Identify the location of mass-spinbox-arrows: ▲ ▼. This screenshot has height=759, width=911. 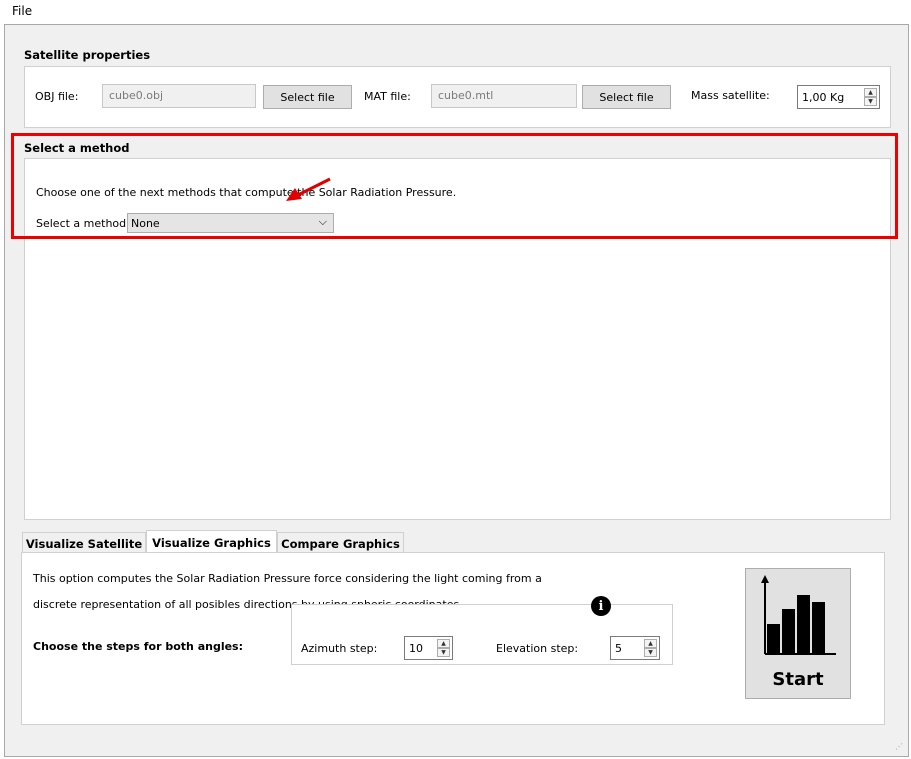
(870, 97).